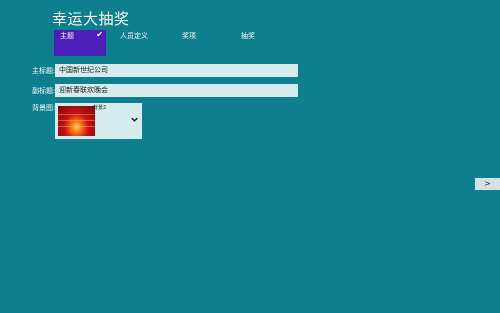 The height and width of the screenshot is (313, 500). What do you see at coordinates (189, 42) in the screenshot?
I see `tab-prizes: 奖项` at bounding box center [189, 42].